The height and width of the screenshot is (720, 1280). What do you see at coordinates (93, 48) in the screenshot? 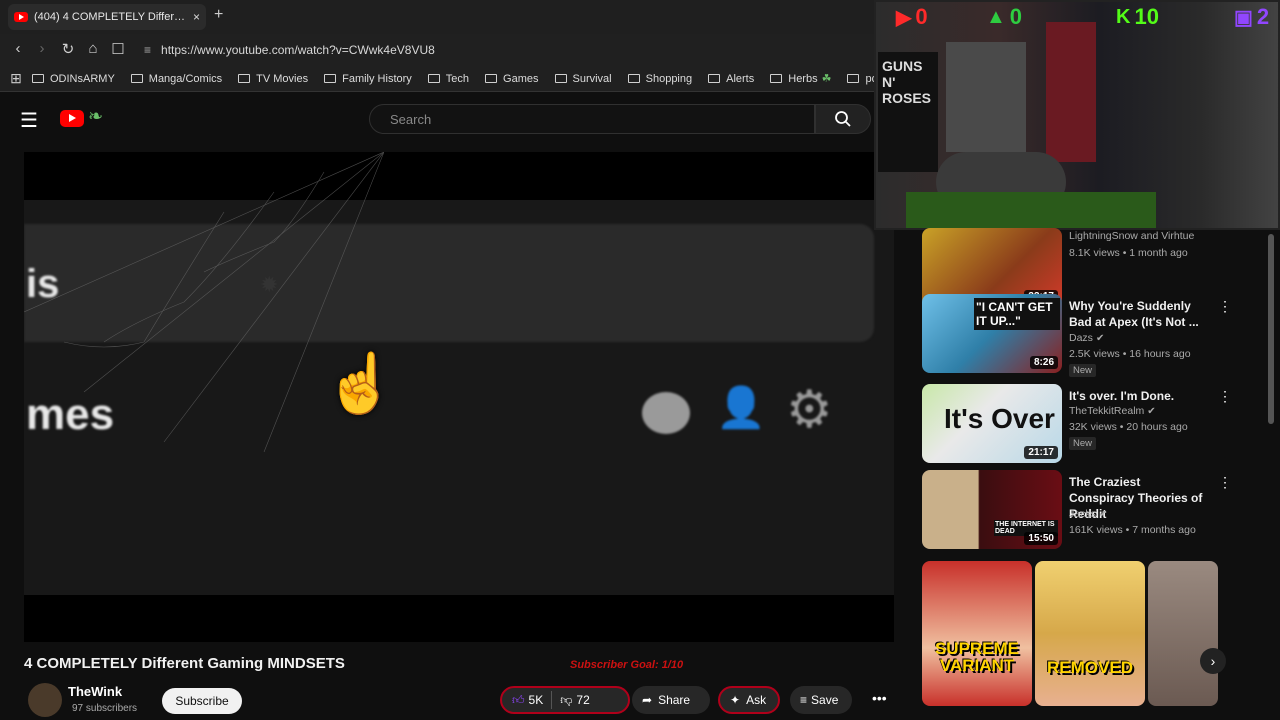
I see `home-icon: ⌂` at bounding box center [93, 48].